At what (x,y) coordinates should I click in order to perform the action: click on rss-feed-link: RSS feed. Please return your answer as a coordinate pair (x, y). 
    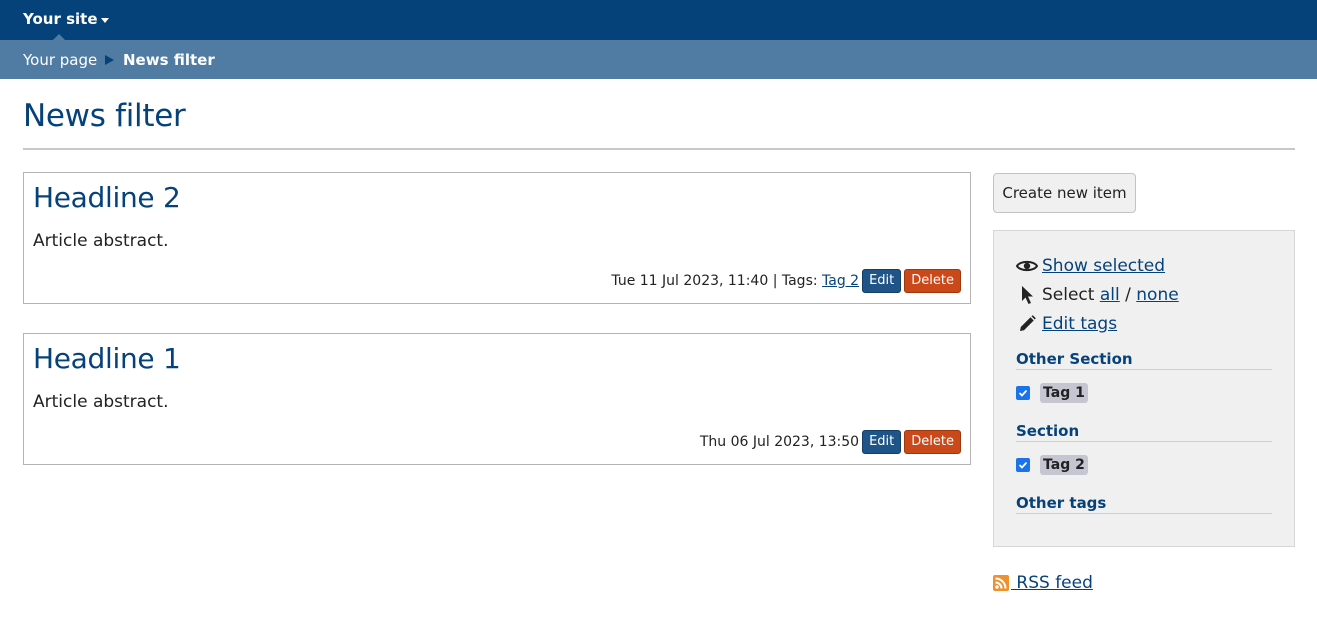
    Looking at the image, I should click on (1052, 583).